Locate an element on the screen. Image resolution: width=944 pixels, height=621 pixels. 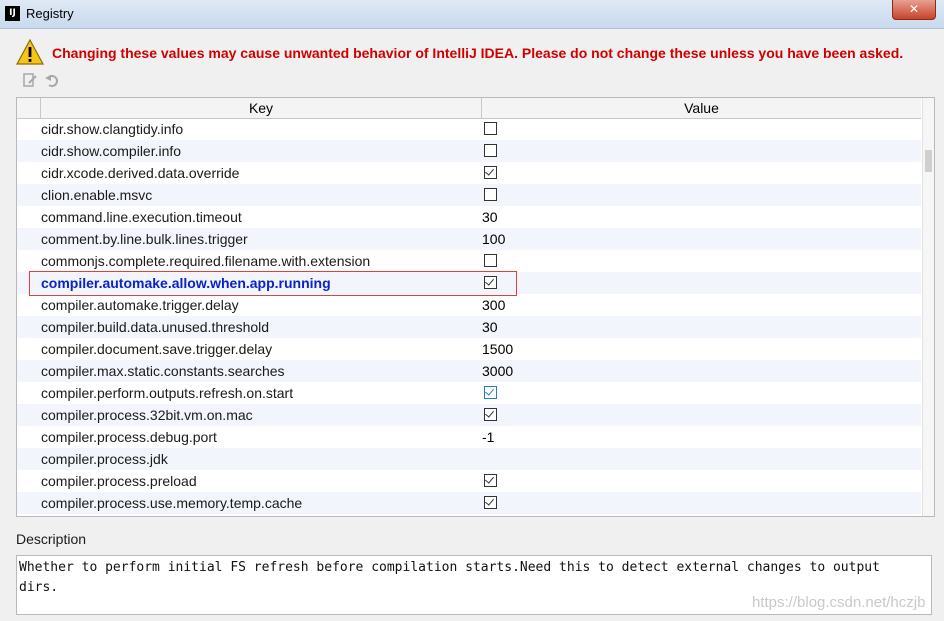
description-label: Description is located at coordinates (51, 539).